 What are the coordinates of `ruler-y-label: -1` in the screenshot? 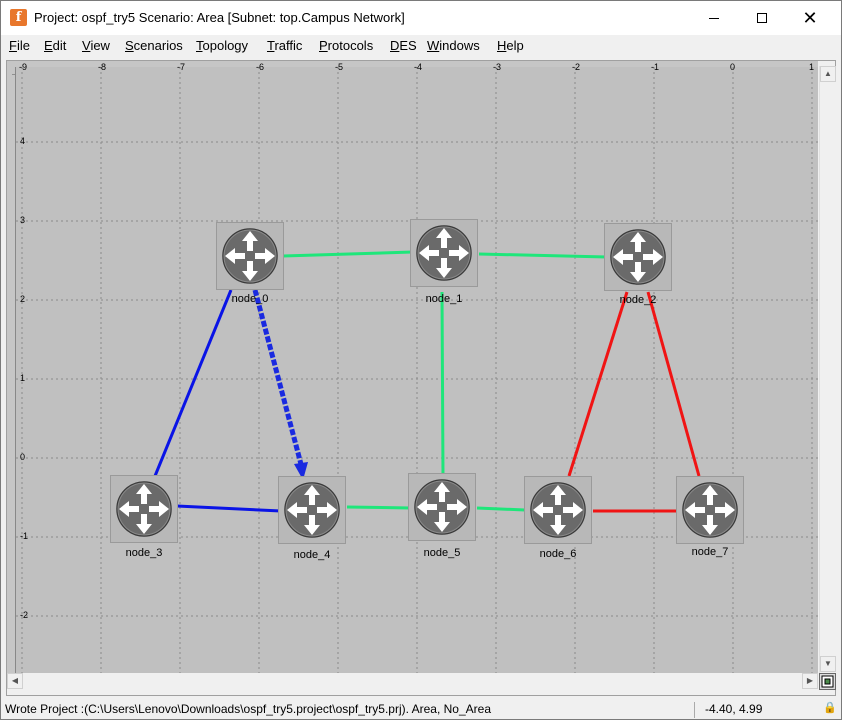 It's located at (24, 536).